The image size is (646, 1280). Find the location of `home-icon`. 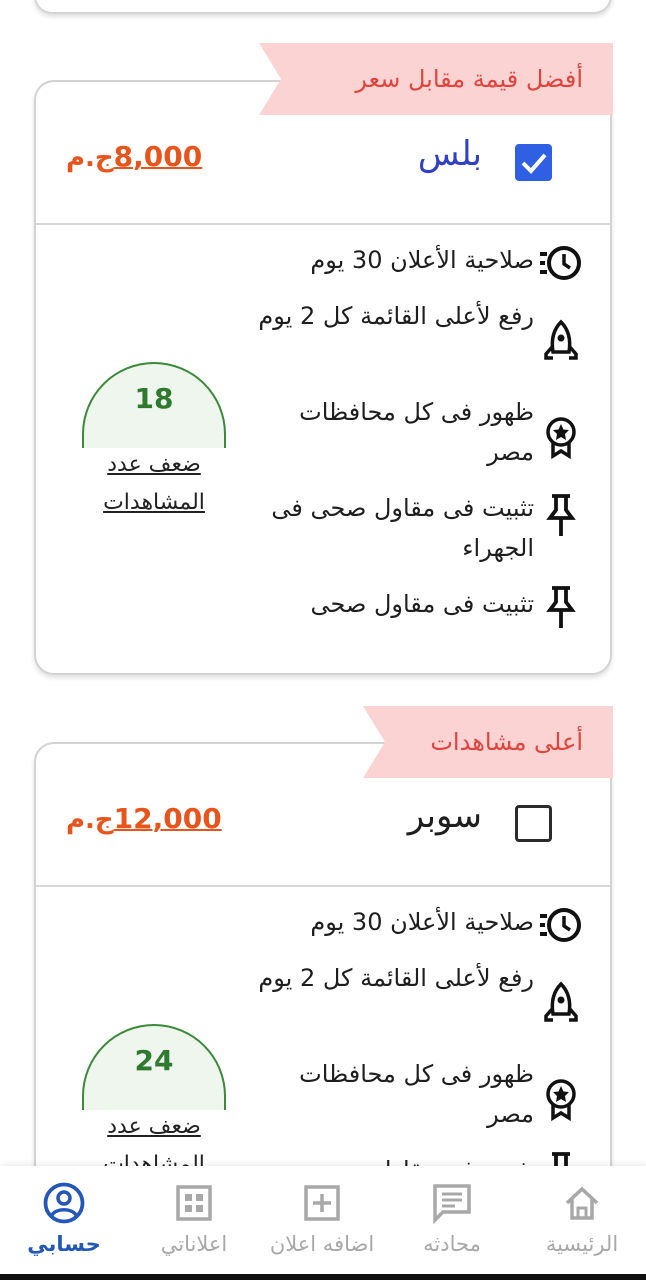

home-icon is located at coordinates (582, 1203).